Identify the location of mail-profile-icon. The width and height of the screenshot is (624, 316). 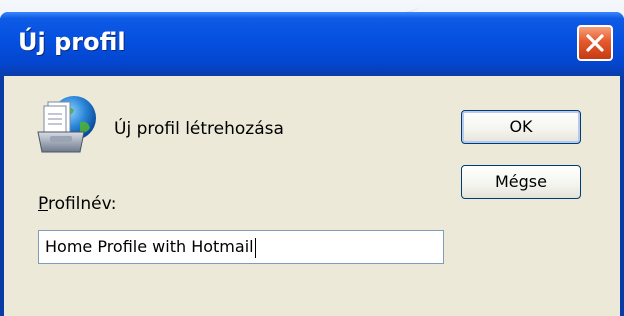
(66, 124).